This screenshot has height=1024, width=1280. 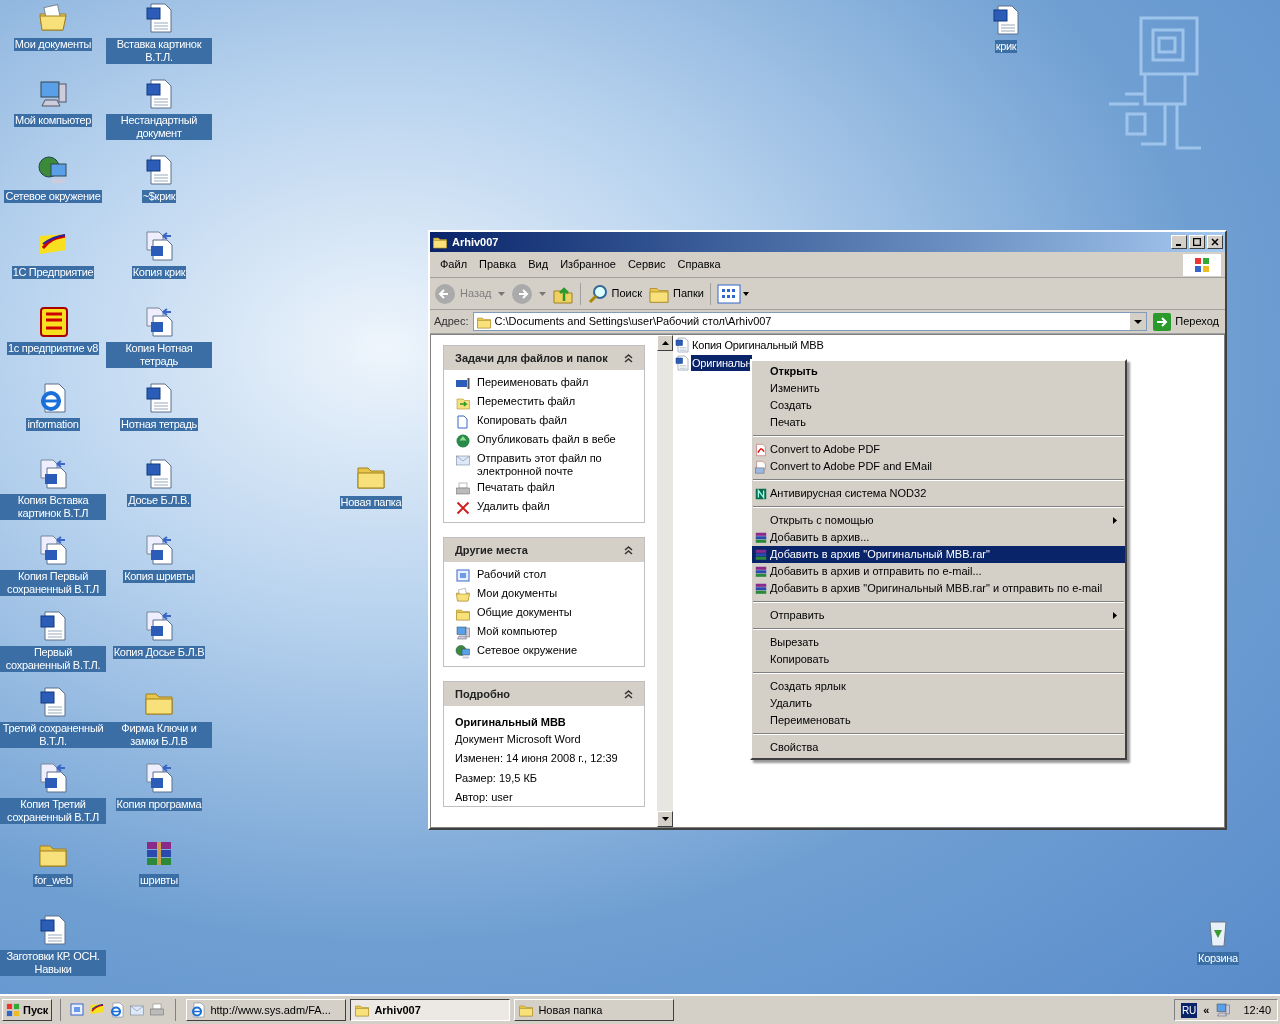 I want to click on desktop-icon-label: Копия Вставка картинок В.Т.Л, so click(x=53, y=507).